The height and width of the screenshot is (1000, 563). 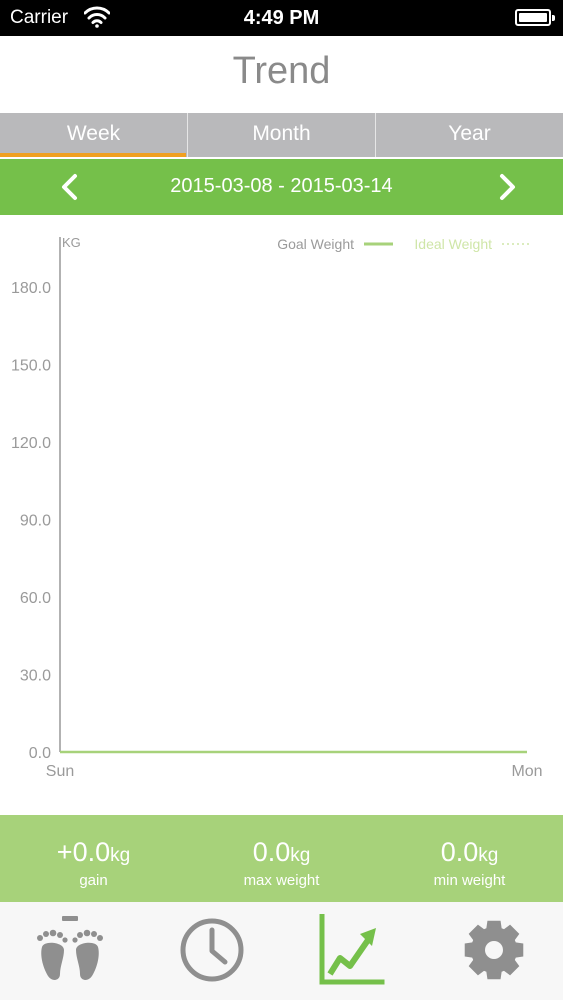 I want to click on y-tick-label: 0.0, so click(x=40, y=753).